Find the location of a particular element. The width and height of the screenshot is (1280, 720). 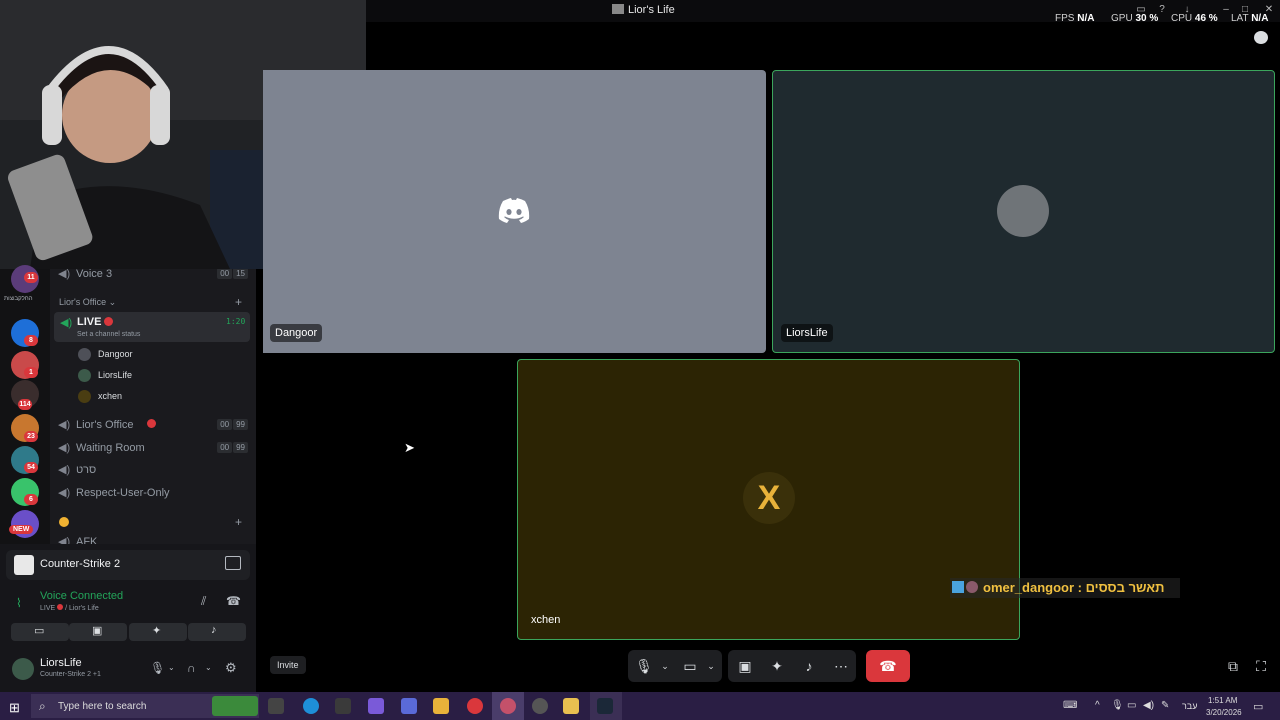

edge-icon is located at coordinates (311, 706).